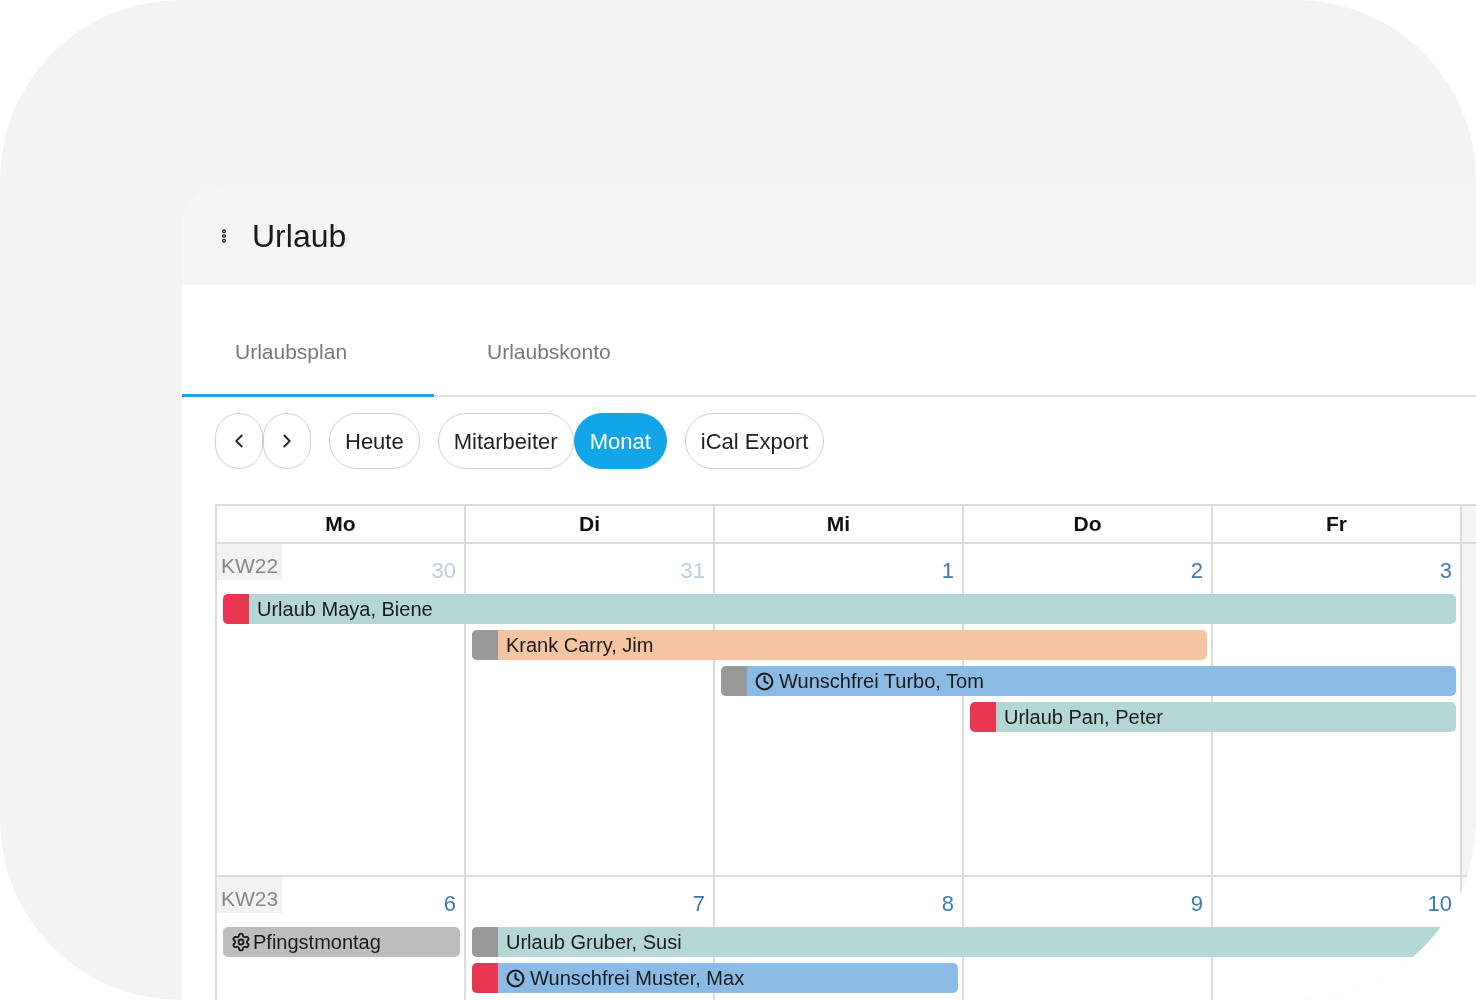  Describe the element at coordinates (299, 236) in the screenshot. I see `app-title: Urlaub` at that location.